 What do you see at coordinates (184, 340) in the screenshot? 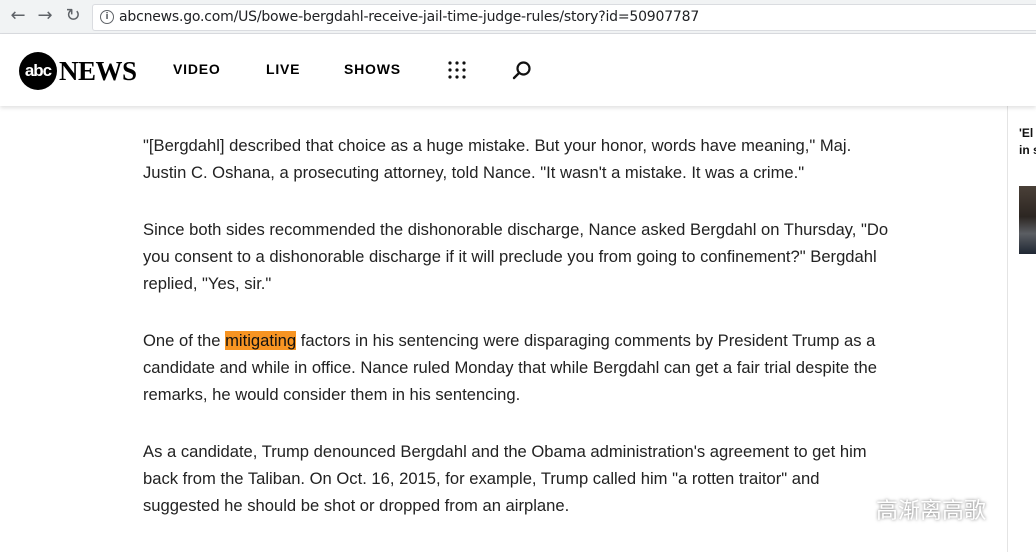
I see `paragraph-3-start: One of the` at bounding box center [184, 340].